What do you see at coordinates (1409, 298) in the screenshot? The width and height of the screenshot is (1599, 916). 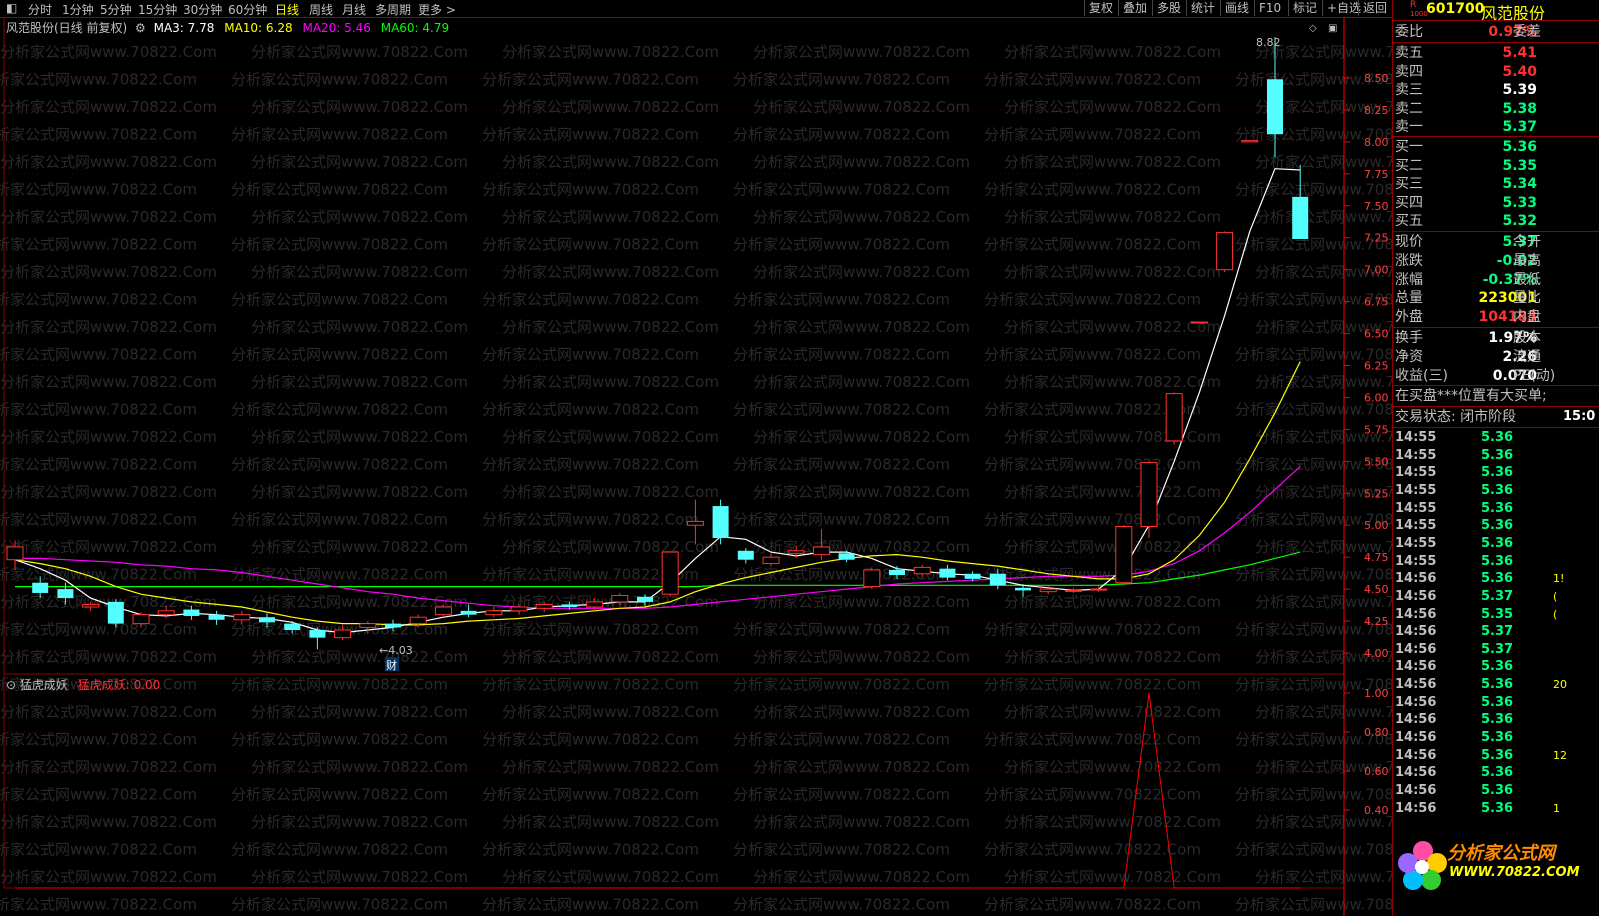 I see `quote-label: 总量` at bounding box center [1409, 298].